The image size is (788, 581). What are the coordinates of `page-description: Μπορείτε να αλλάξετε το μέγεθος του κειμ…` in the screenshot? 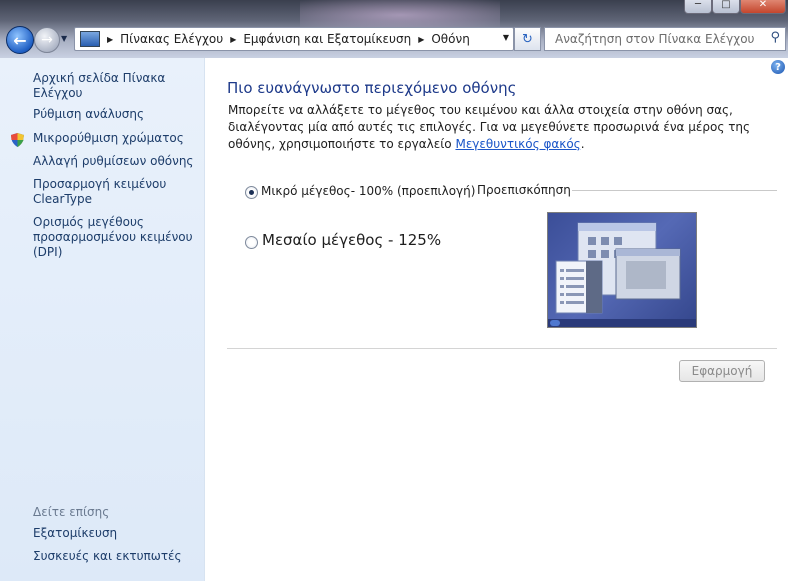 It's located at (498, 127).